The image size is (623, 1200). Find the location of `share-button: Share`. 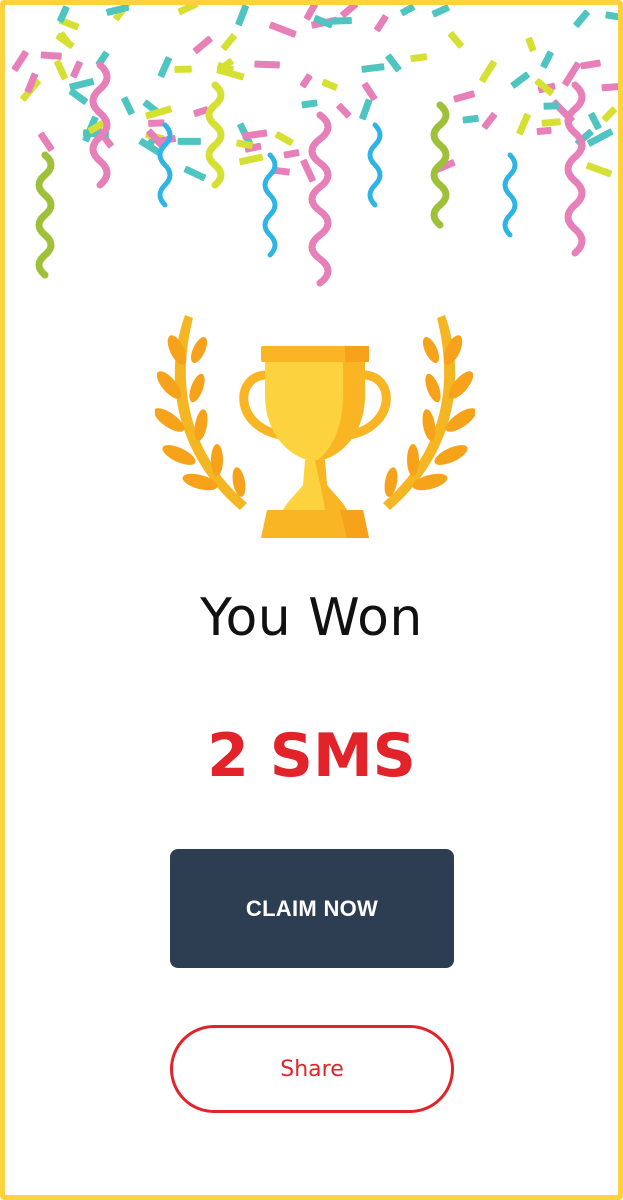

share-button: Share is located at coordinates (312, 1069).